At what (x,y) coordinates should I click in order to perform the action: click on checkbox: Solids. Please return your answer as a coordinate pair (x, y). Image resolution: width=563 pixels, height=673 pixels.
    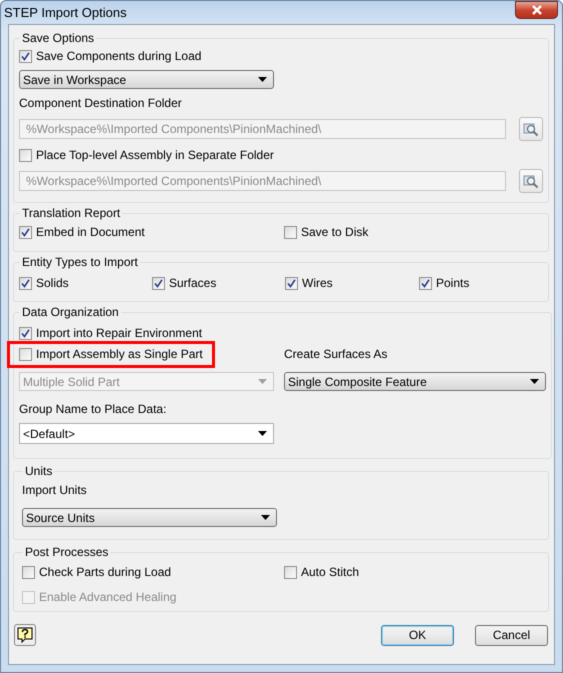
    Looking at the image, I should click on (44, 283).